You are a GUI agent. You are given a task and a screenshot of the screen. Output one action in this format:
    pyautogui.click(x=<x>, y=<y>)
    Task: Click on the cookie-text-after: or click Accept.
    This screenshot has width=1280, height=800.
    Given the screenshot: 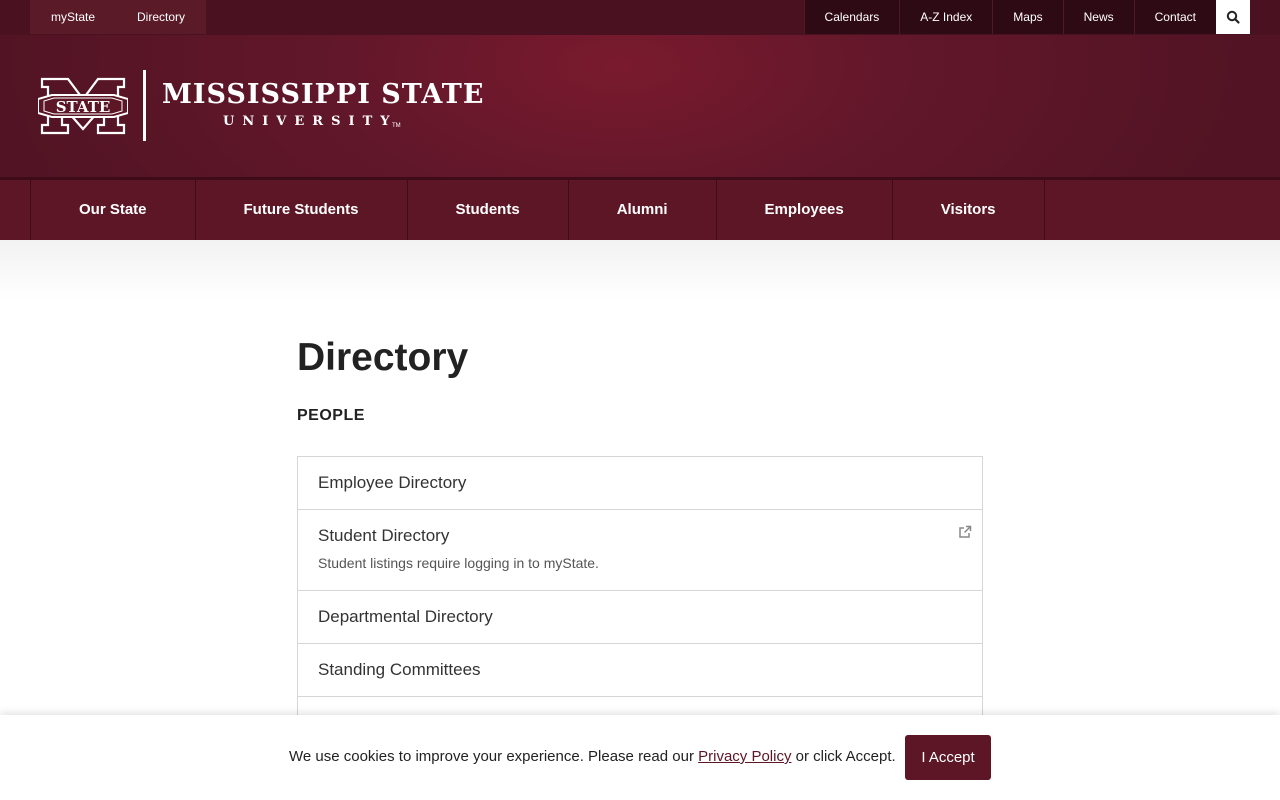 What is the action you would take?
    pyautogui.click(x=843, y=756)
    